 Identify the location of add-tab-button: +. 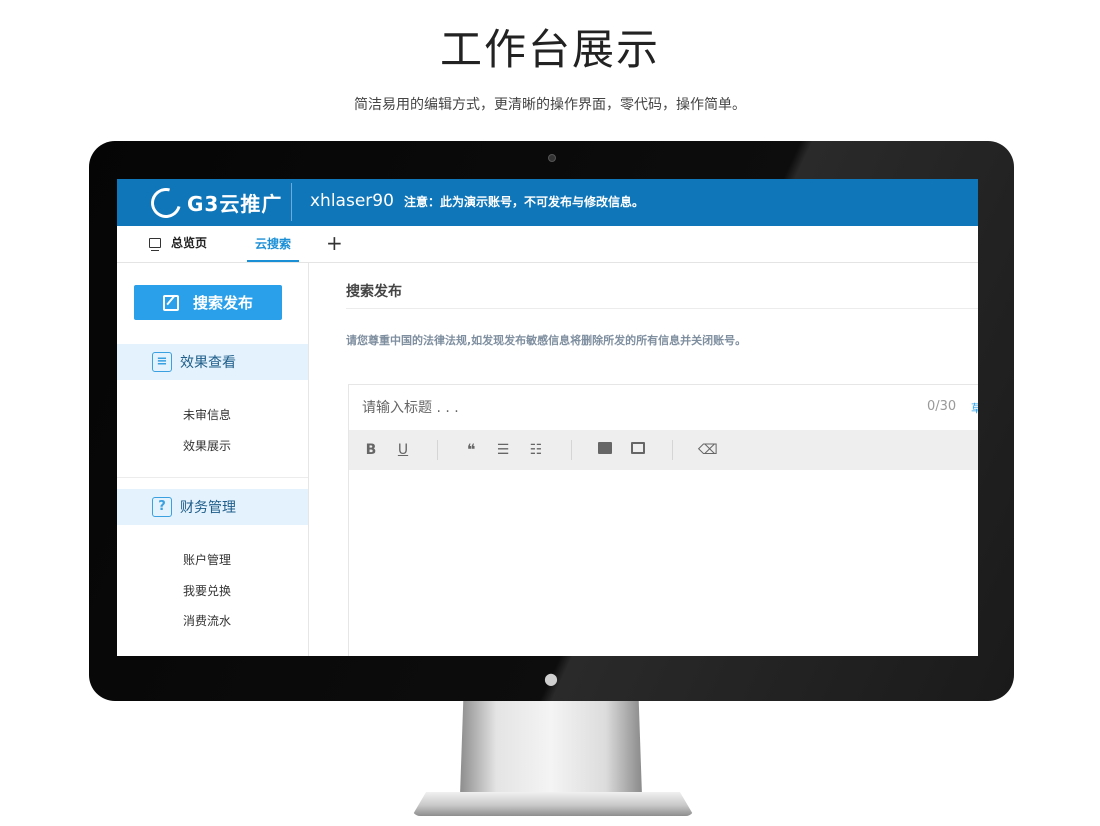
(334, 243).